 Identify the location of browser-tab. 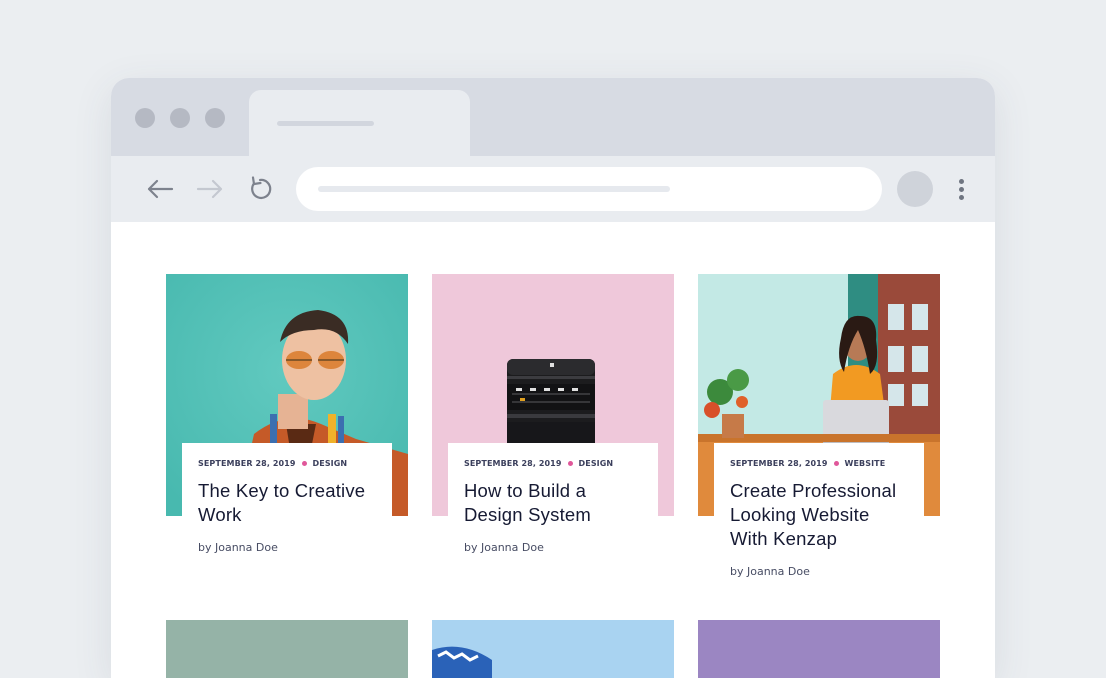
(359, 123).